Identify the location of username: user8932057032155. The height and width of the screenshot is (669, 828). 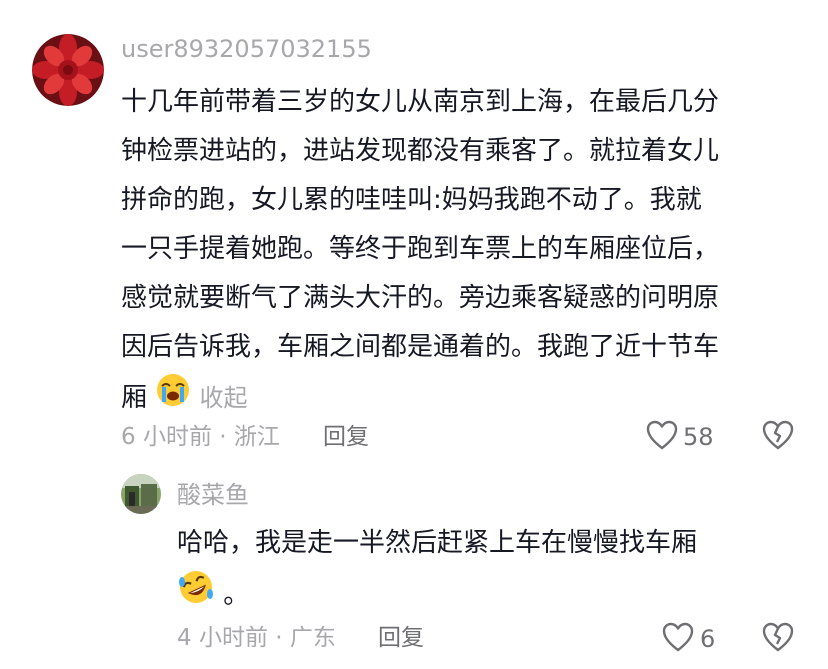
(246, 49).